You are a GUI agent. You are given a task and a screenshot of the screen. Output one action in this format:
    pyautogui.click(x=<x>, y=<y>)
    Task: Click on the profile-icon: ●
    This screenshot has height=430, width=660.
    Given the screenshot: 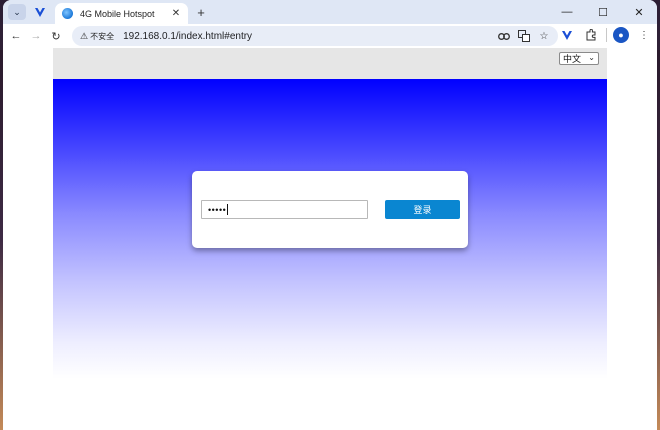 What is the action you would take?
    pyautogui.click(x=621, y=35)
    